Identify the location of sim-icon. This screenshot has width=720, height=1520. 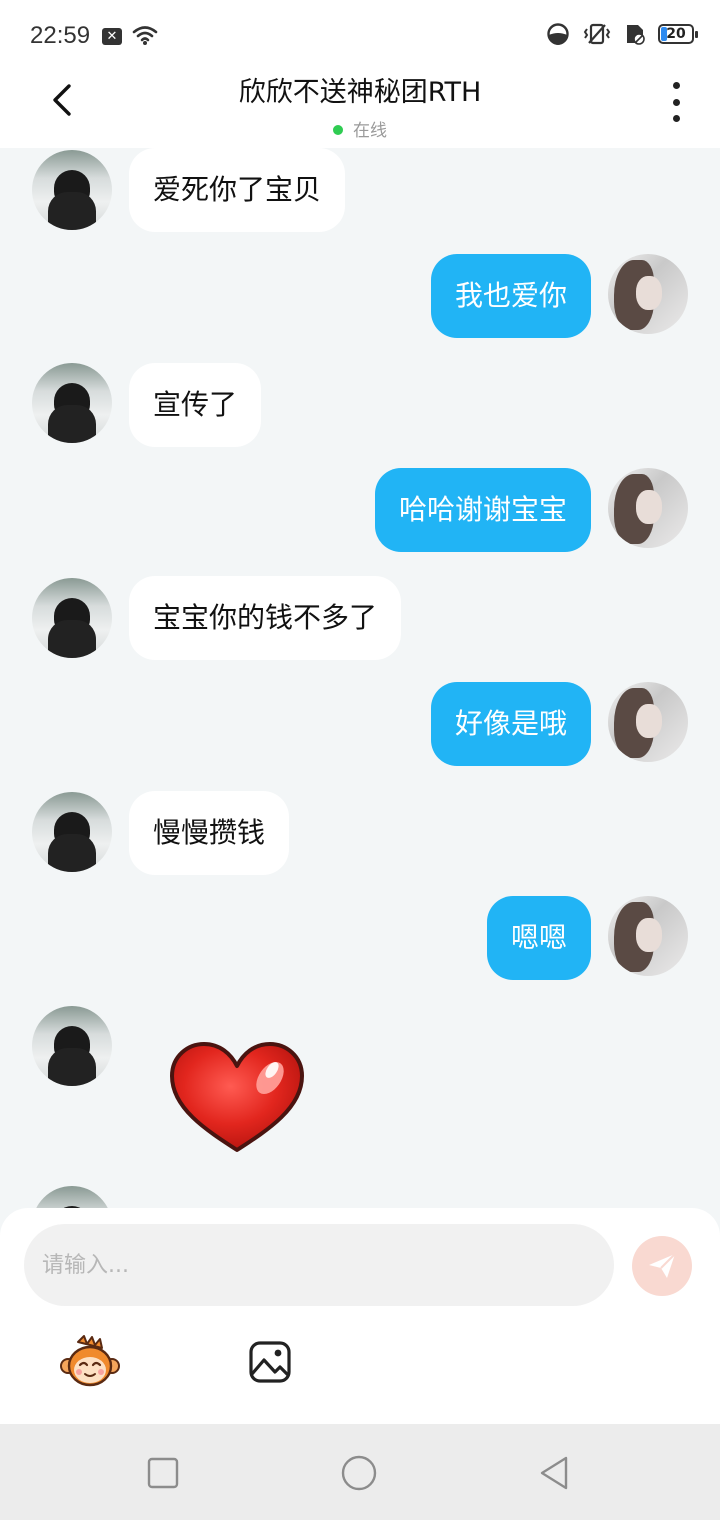
(636, 35).